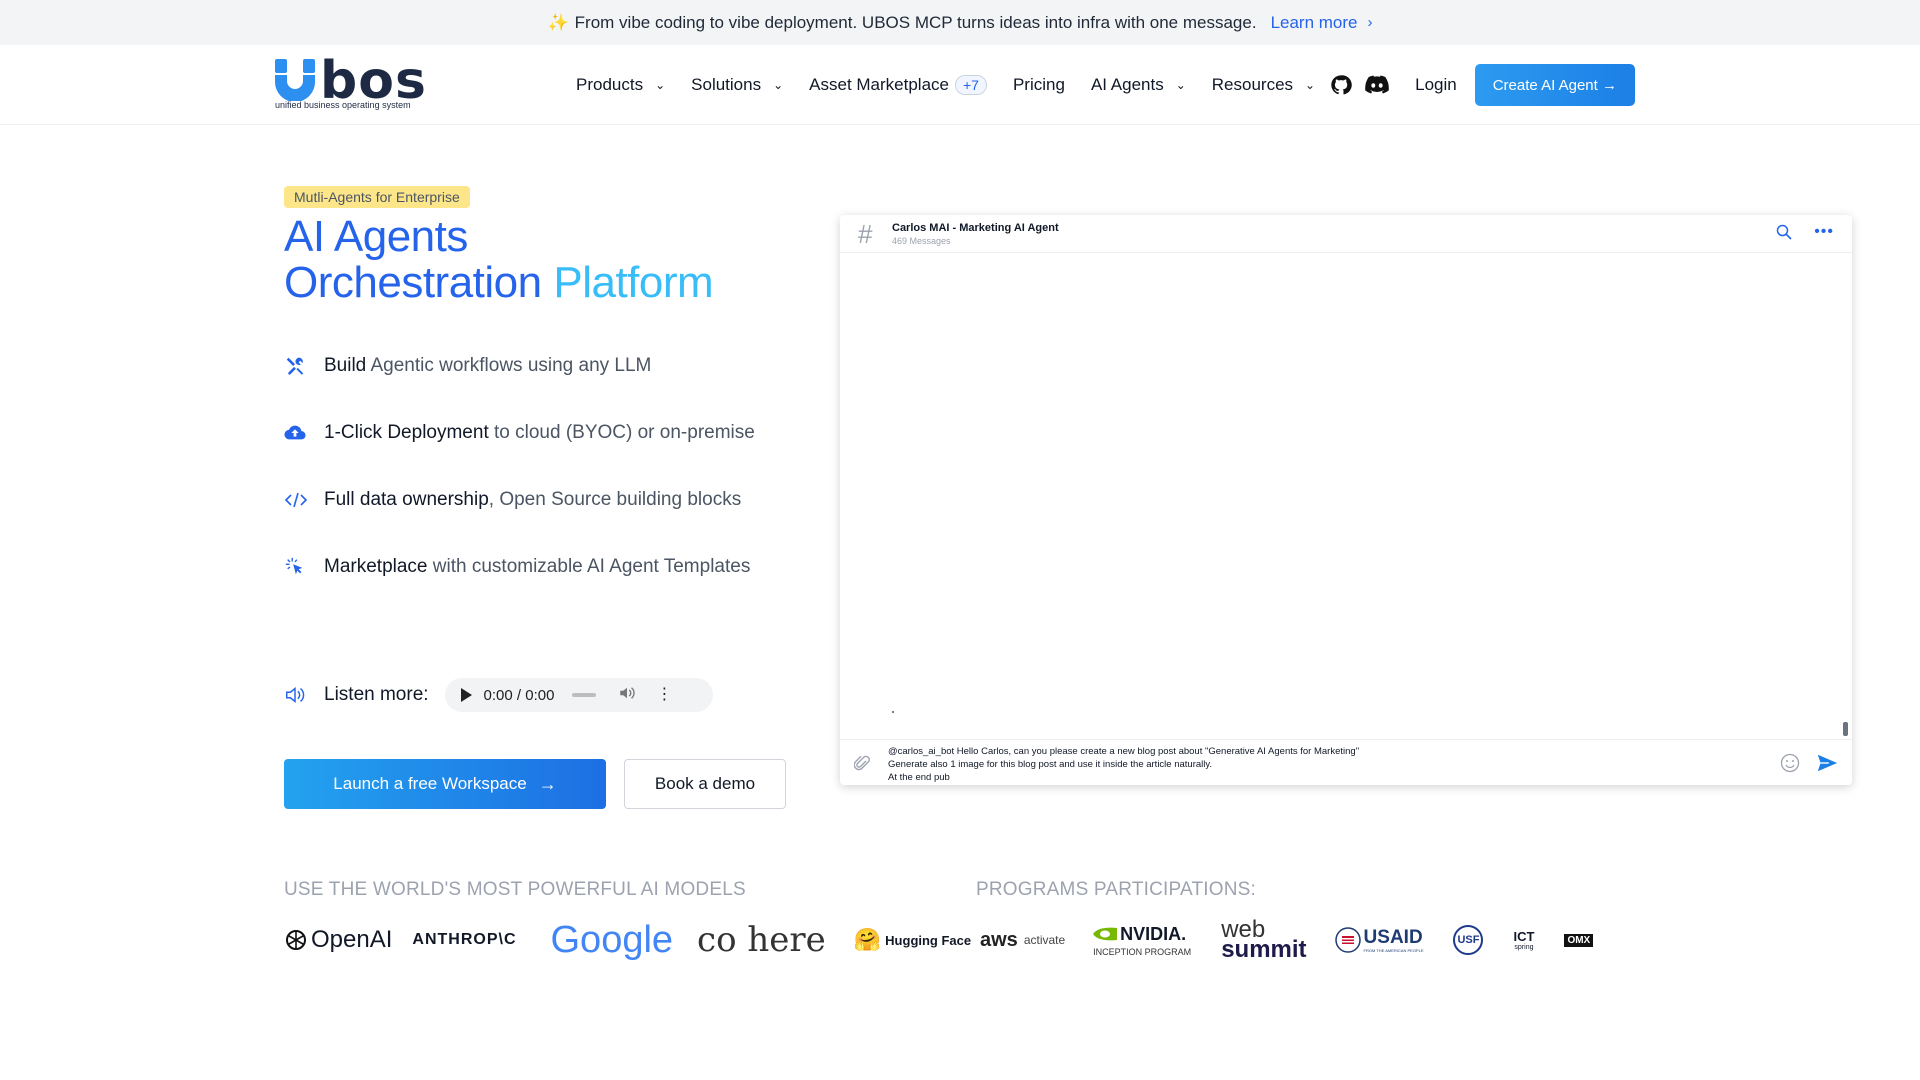  What do you see at coordinates (509, 365) in the screenshot?
I see `feature-text: Agentic workflows using any LLM` at bounding box center [509, 365].